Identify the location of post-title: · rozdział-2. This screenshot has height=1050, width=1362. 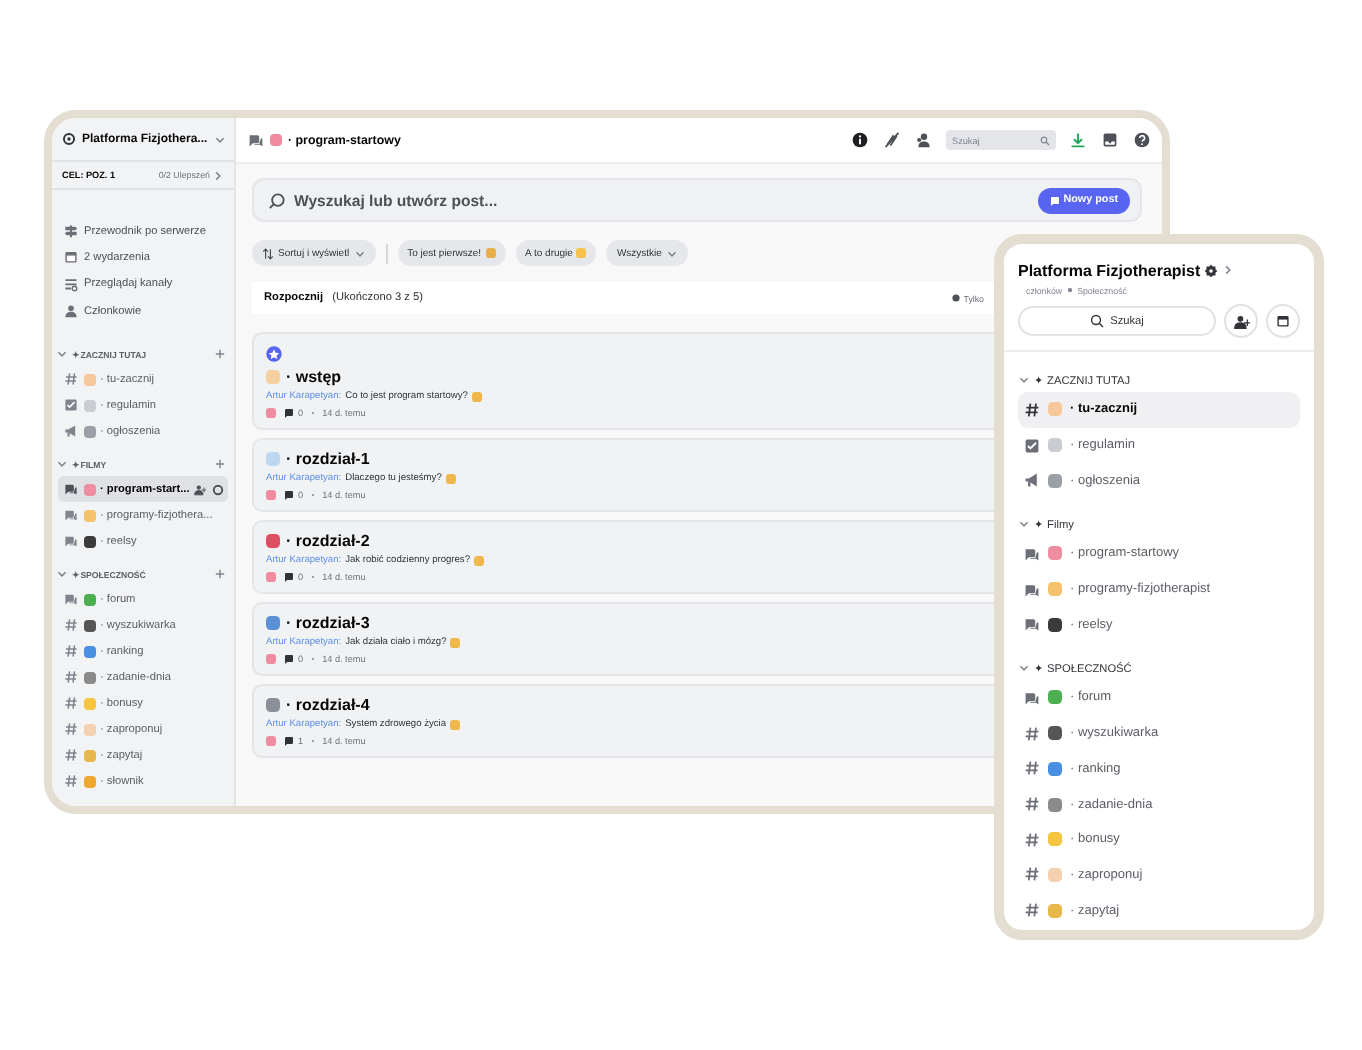
(328, 541).